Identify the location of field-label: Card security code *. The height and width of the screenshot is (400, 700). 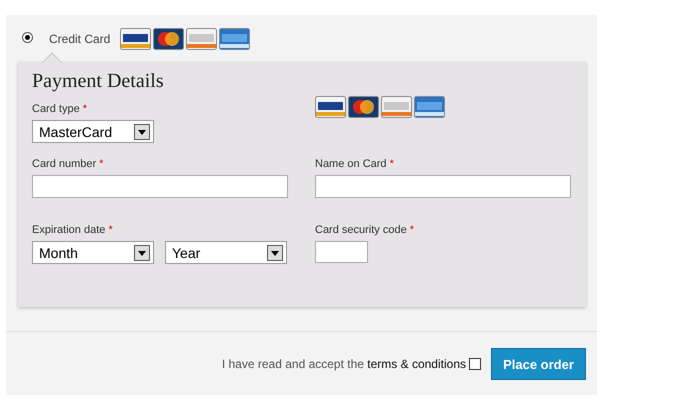
(364, 230).